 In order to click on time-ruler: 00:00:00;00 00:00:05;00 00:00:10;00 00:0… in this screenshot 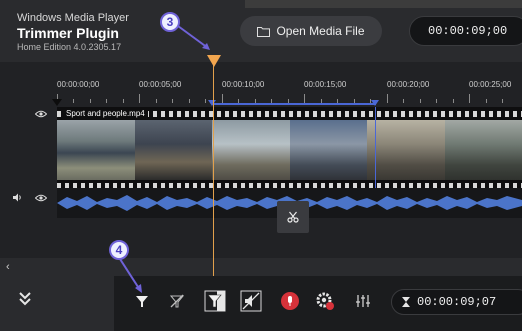, I will do `click(289, 89)`.